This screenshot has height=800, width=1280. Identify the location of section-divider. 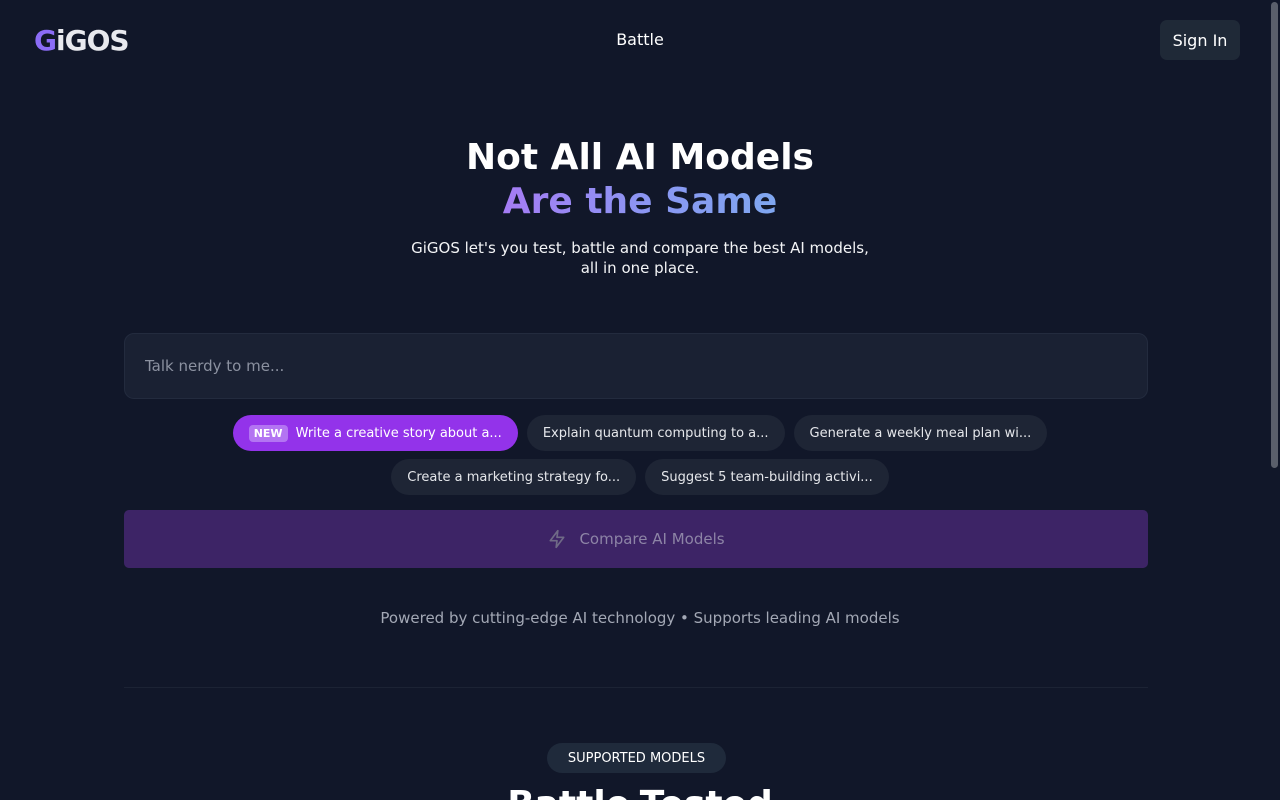
(636, 687).